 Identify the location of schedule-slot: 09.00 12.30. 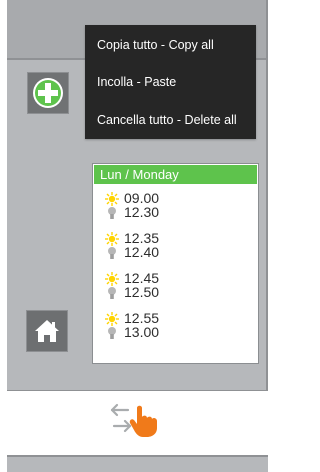
(175, 205).